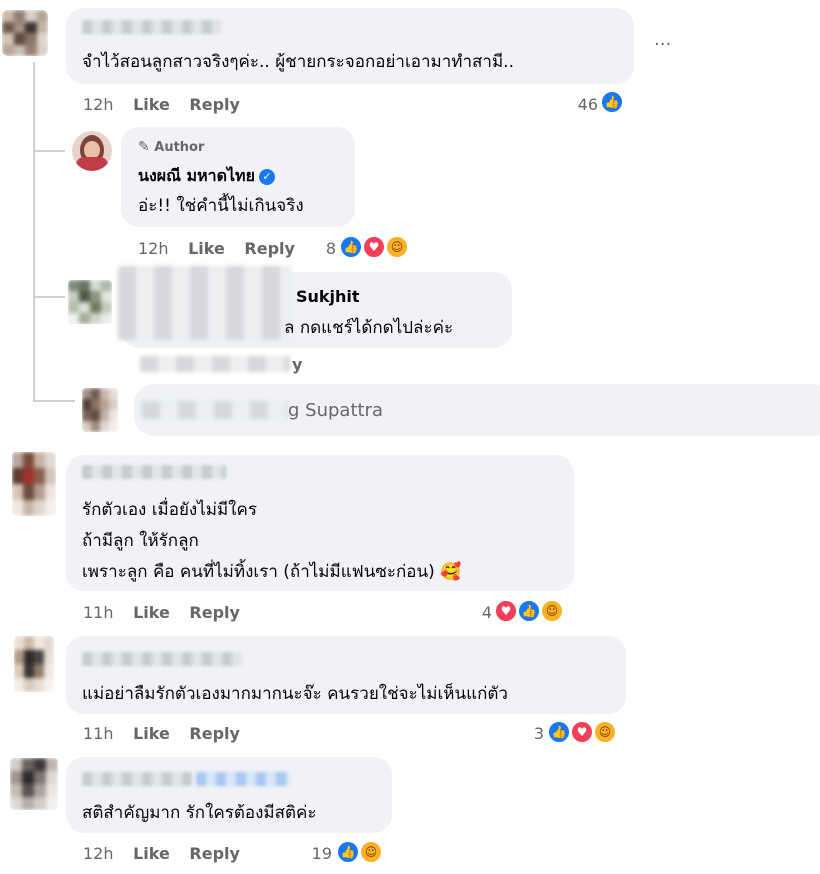 The image size is (820, 874). What do you see at coordinates (92, 151) in the screenshot?
I see `author-avatar` at bounding box center [92, 151].